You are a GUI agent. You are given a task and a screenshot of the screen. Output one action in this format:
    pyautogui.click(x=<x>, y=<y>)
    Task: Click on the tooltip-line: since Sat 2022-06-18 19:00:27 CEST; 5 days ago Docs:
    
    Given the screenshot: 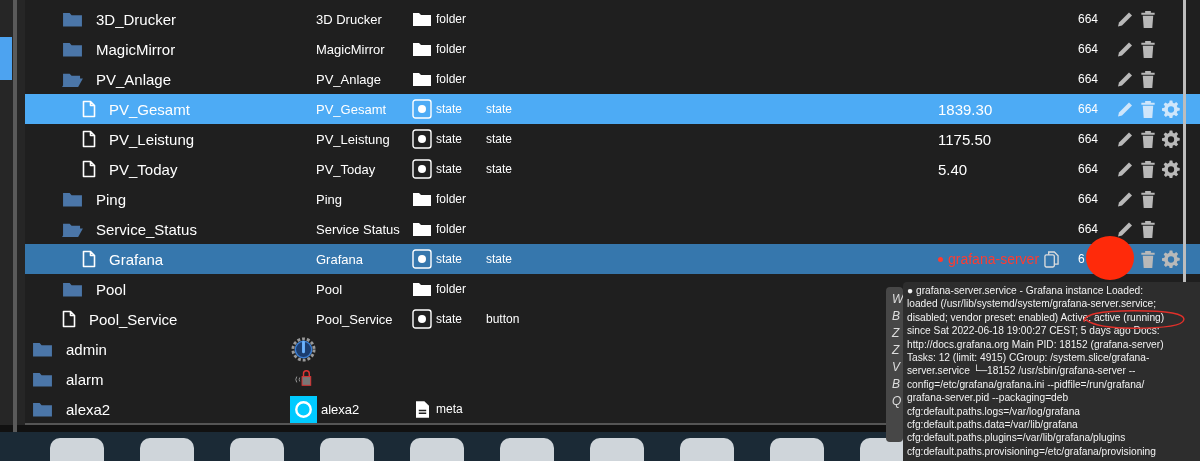 What is the action you would take?
    pyautogui.click(x=1033, y=331)
    